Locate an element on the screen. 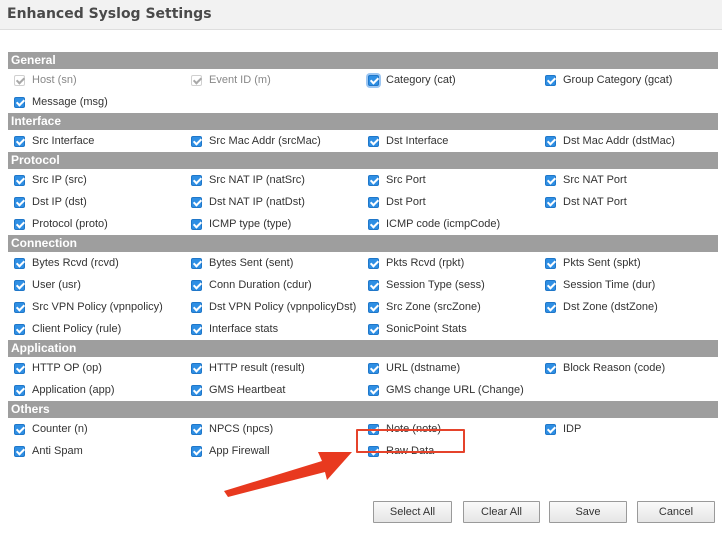 The width and height of the screenshot is (722, 535). save-button: Save is located at coordinates (588, 512).